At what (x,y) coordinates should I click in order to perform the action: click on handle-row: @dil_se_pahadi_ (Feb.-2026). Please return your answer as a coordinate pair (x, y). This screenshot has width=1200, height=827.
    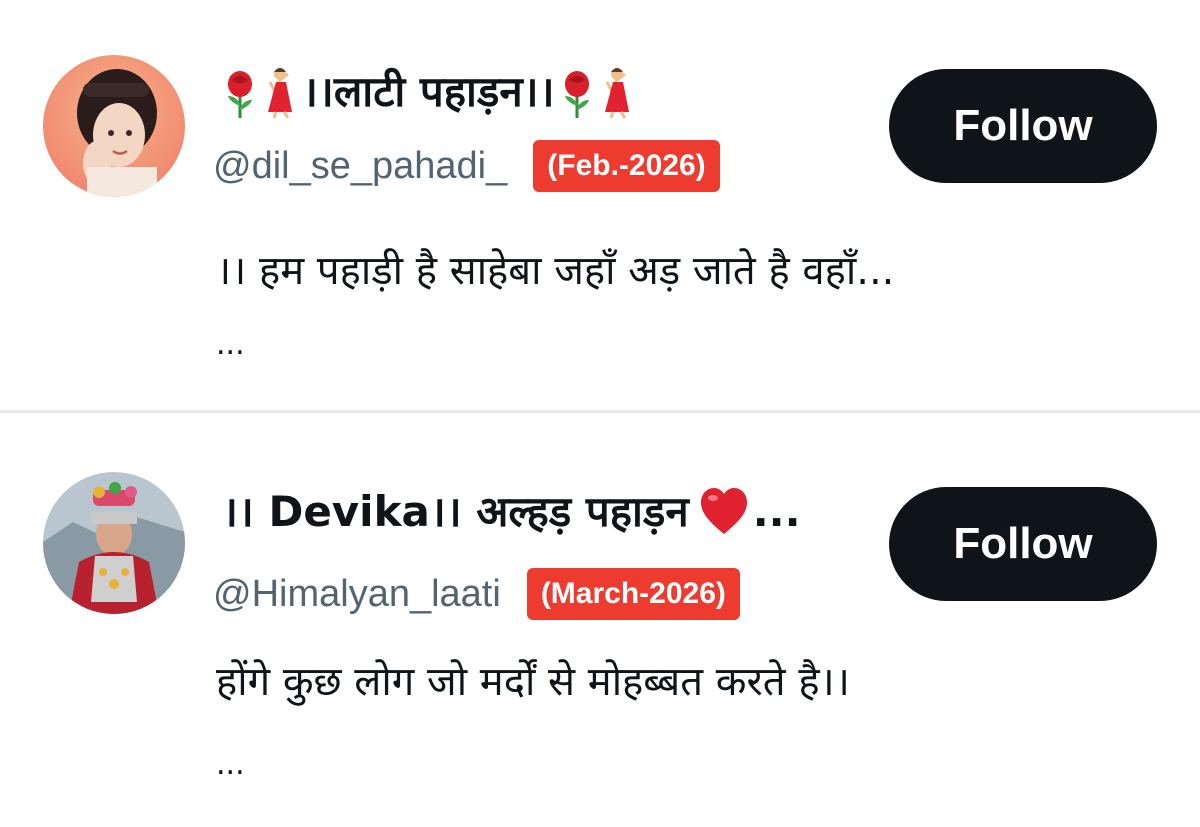
    Looking at the image, I should click on (466, 166).